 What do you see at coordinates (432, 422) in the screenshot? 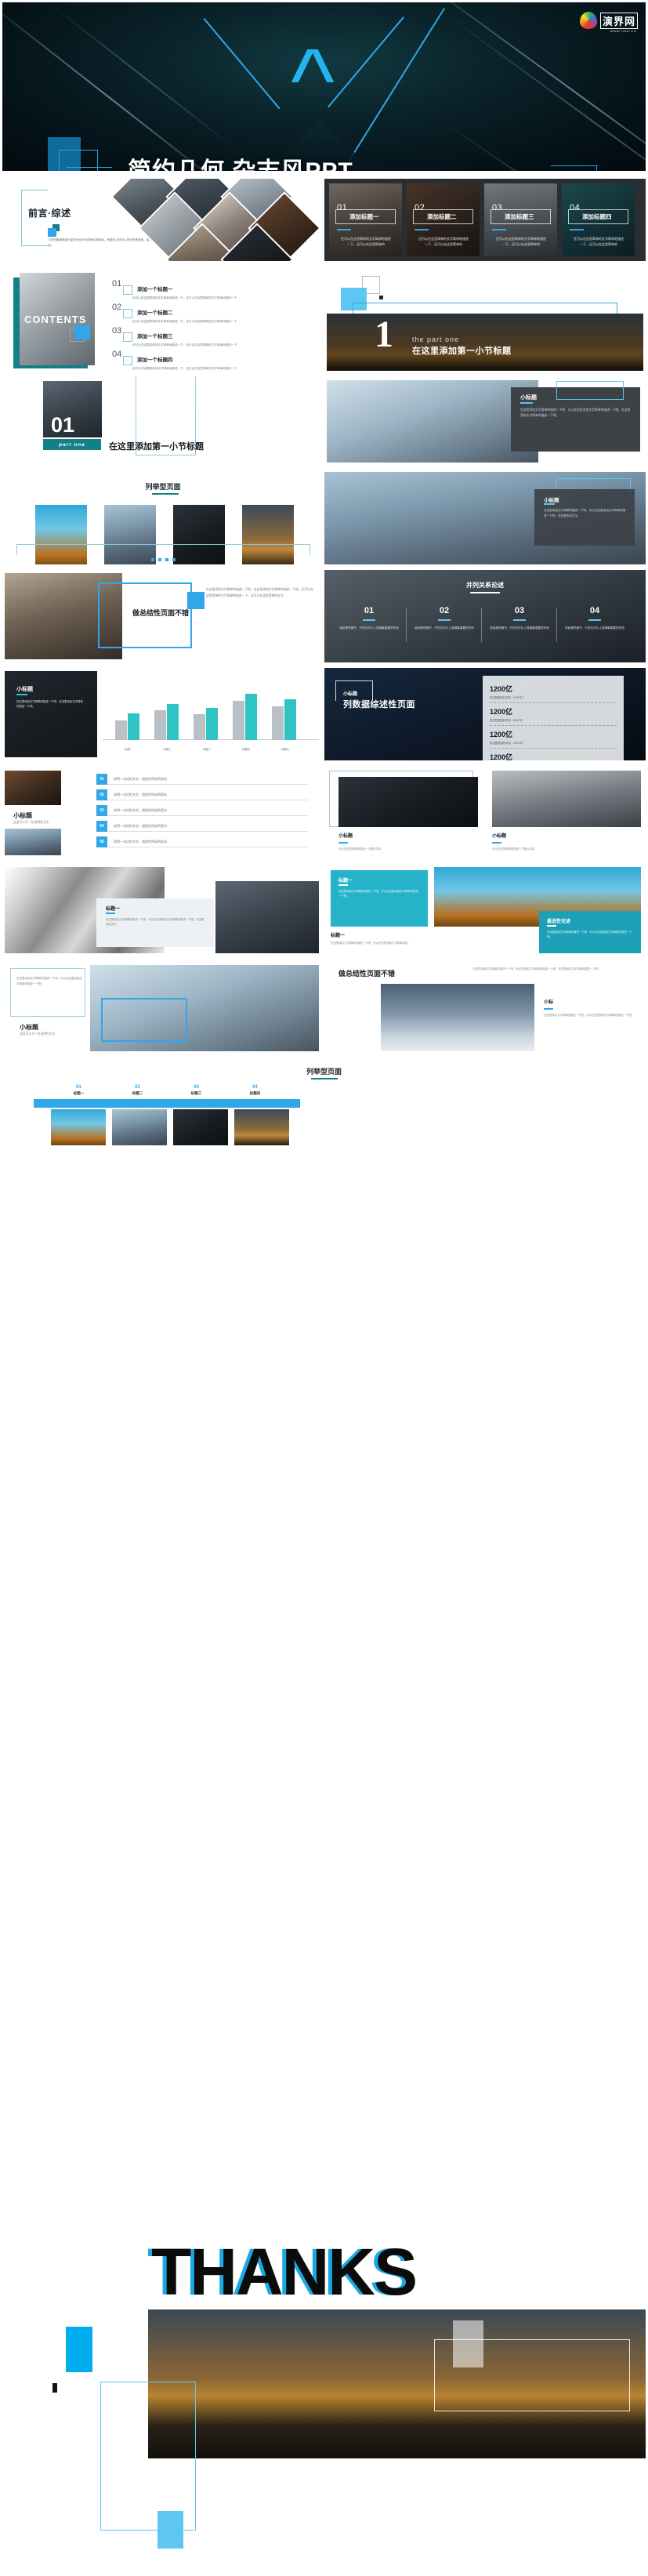
I see `photo` at bounding box center [432, 422].